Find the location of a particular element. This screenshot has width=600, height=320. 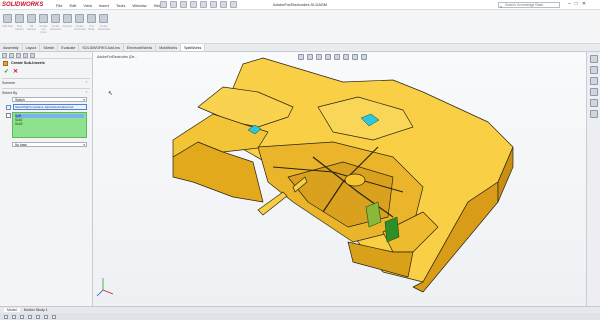

tab-evaluate: Evaluate is located at coordinates (69, 47).